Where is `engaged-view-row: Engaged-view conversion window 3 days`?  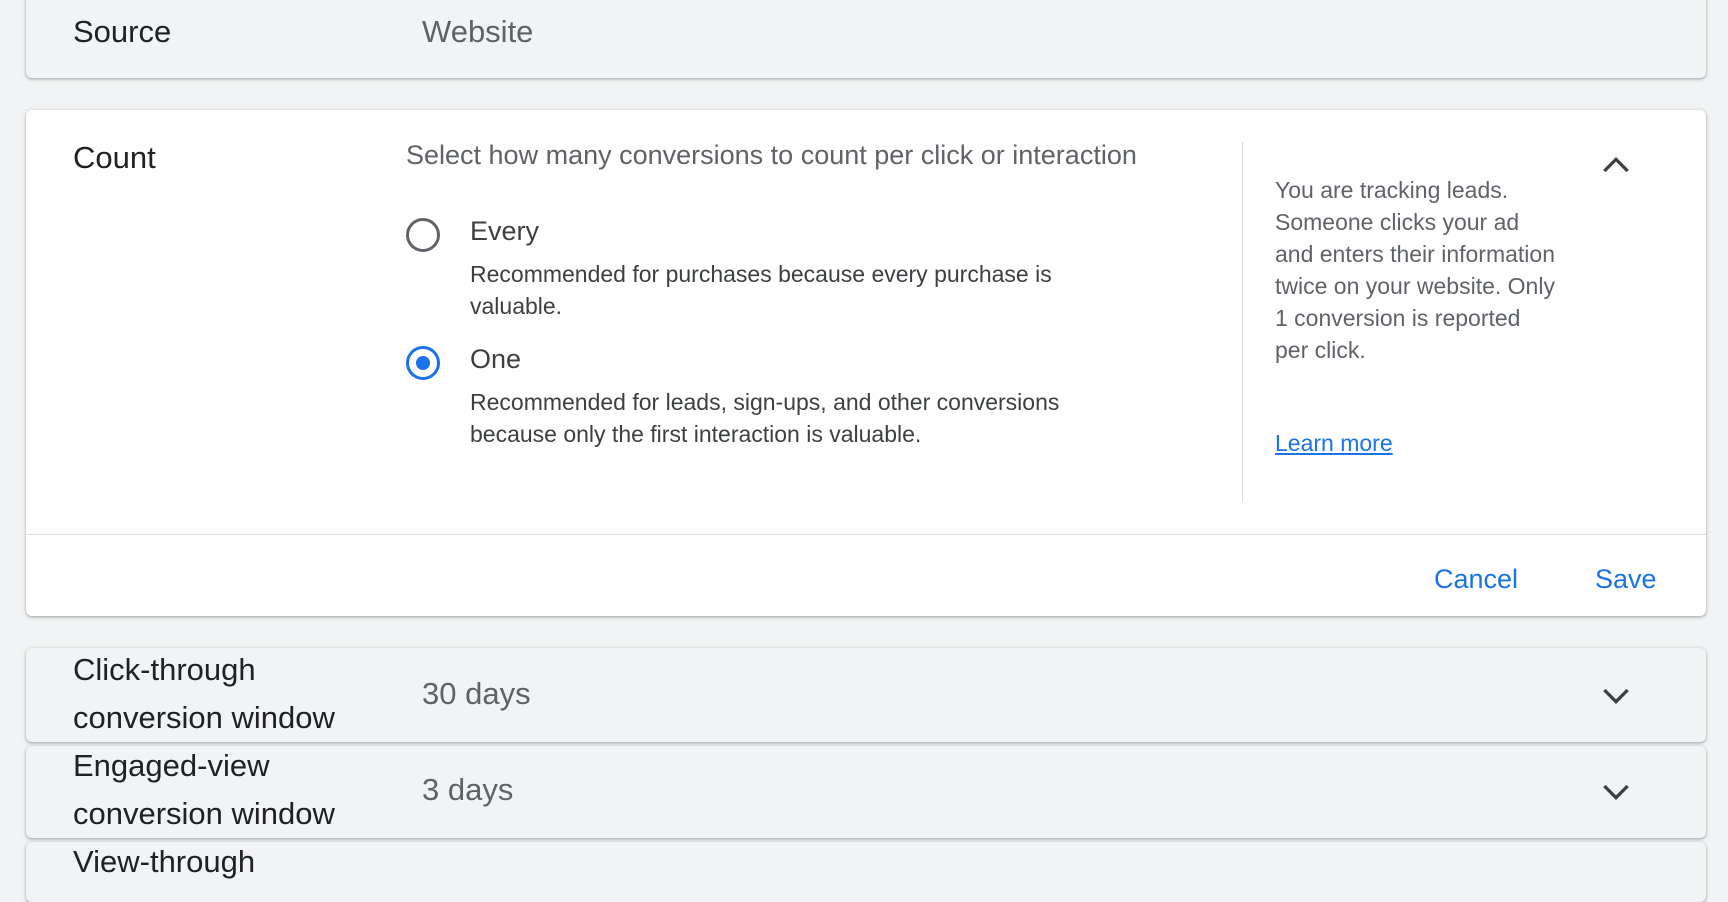 engaged-view-row: Engaged-view conversion window 3 days is located at coordinates (866, 792).